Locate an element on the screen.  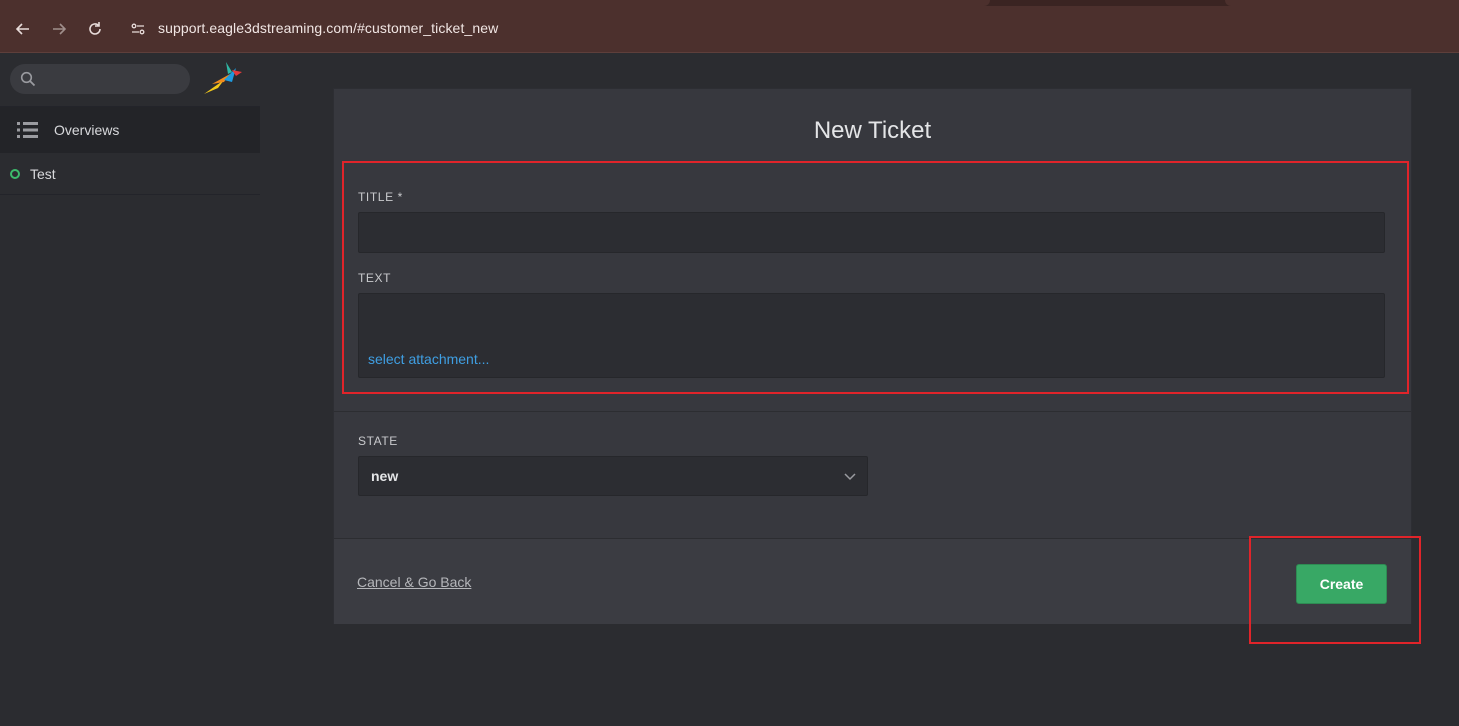
title-input is located at coordinates (871, 232).